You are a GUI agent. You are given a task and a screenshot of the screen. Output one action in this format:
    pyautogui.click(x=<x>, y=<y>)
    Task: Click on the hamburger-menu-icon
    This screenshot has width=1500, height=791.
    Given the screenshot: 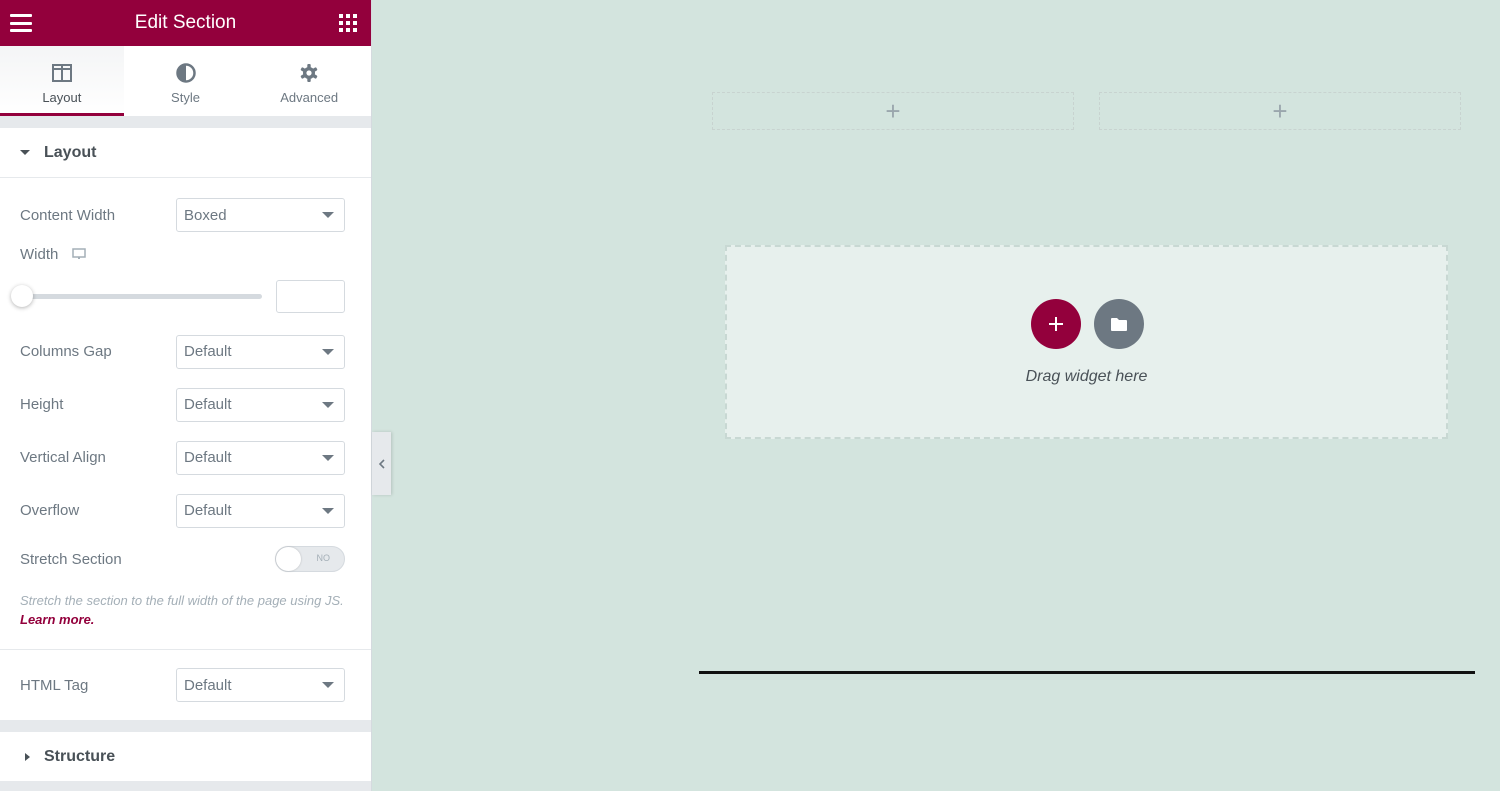 What is the action you would take?
    pyautogui.click(x=21, y=23)
    